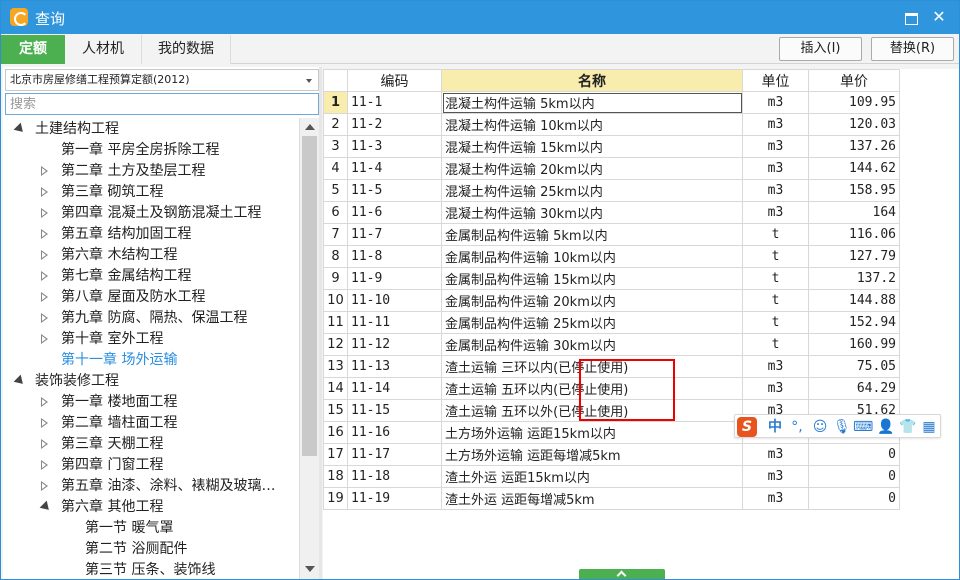 The width and height of the screenshot is (960, 580). I want to click on row-number: 6, so click(335, 212).